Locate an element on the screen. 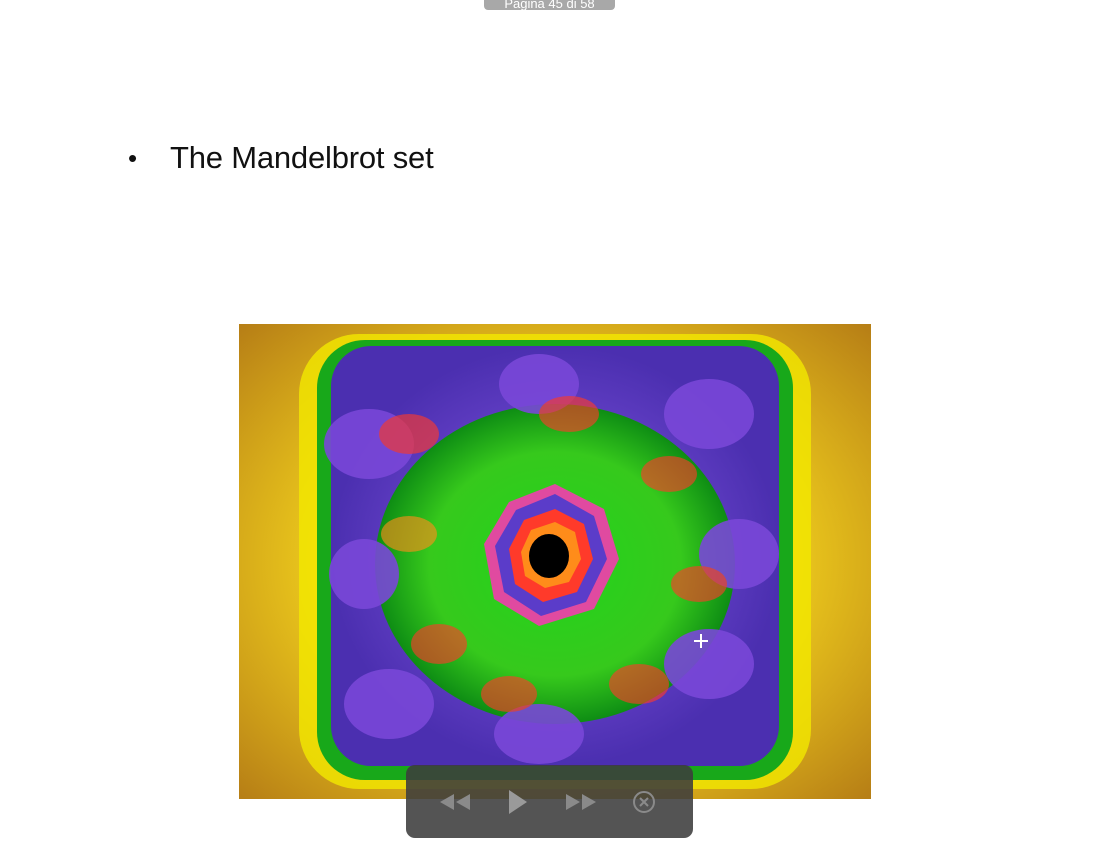  close-circle-icon is located at coordinates (643, 801).